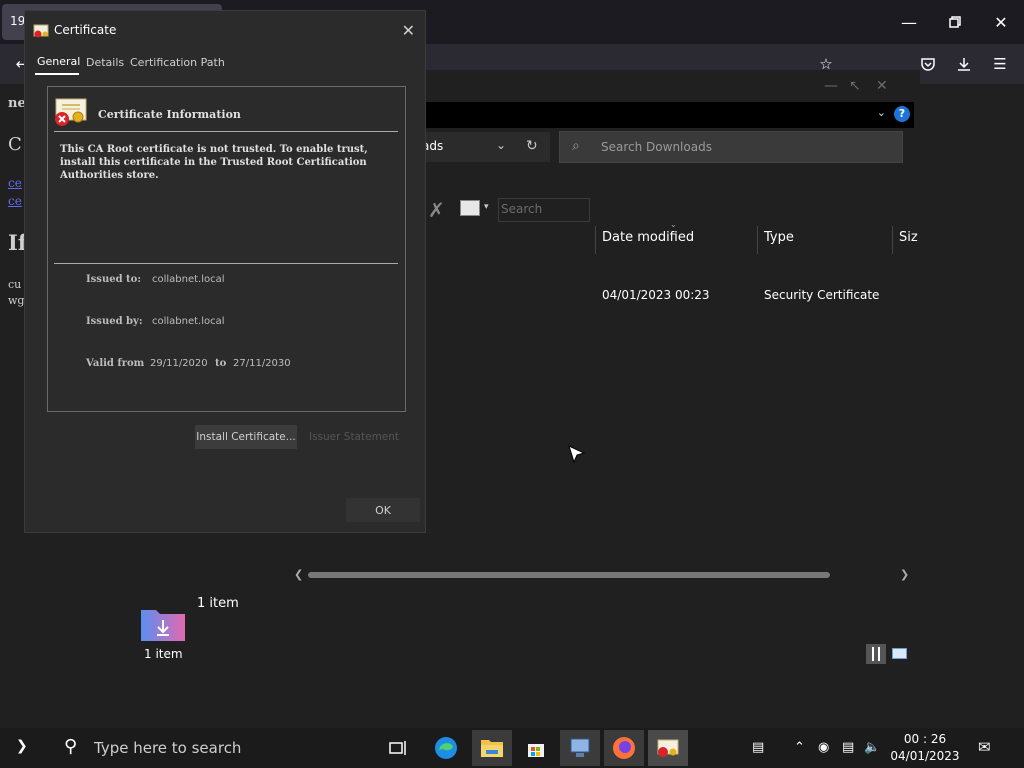 The image size is (1024, 768). Describe the element at coordinates (823, 747) in the screenshot. I see `meet-now-icon: ◉` at that location.